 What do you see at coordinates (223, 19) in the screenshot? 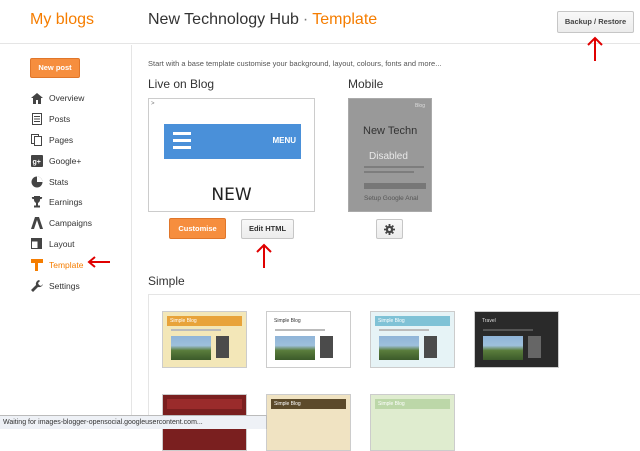
I see `blog-name: New Technology Hub` at bounding box center [223, 19].